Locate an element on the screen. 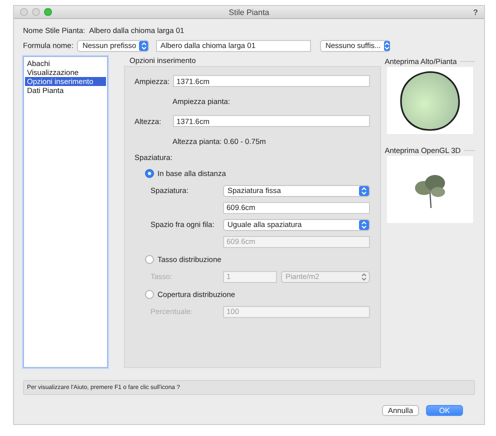 Image resolution: width=496 pixels, height=436 pixels. window-title: Stile Pianta is located at coordinates (249, 12).